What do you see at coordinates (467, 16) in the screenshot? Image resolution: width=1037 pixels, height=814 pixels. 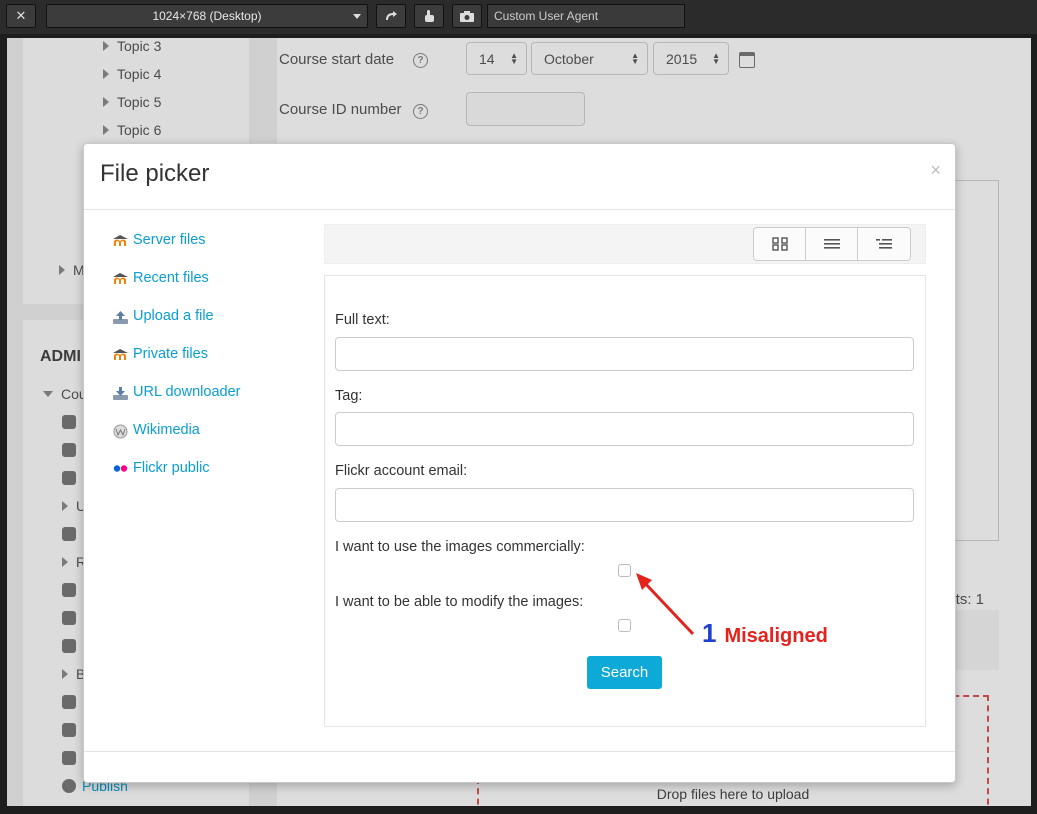 I see `camera-icon` at bounding box center [467, 16].